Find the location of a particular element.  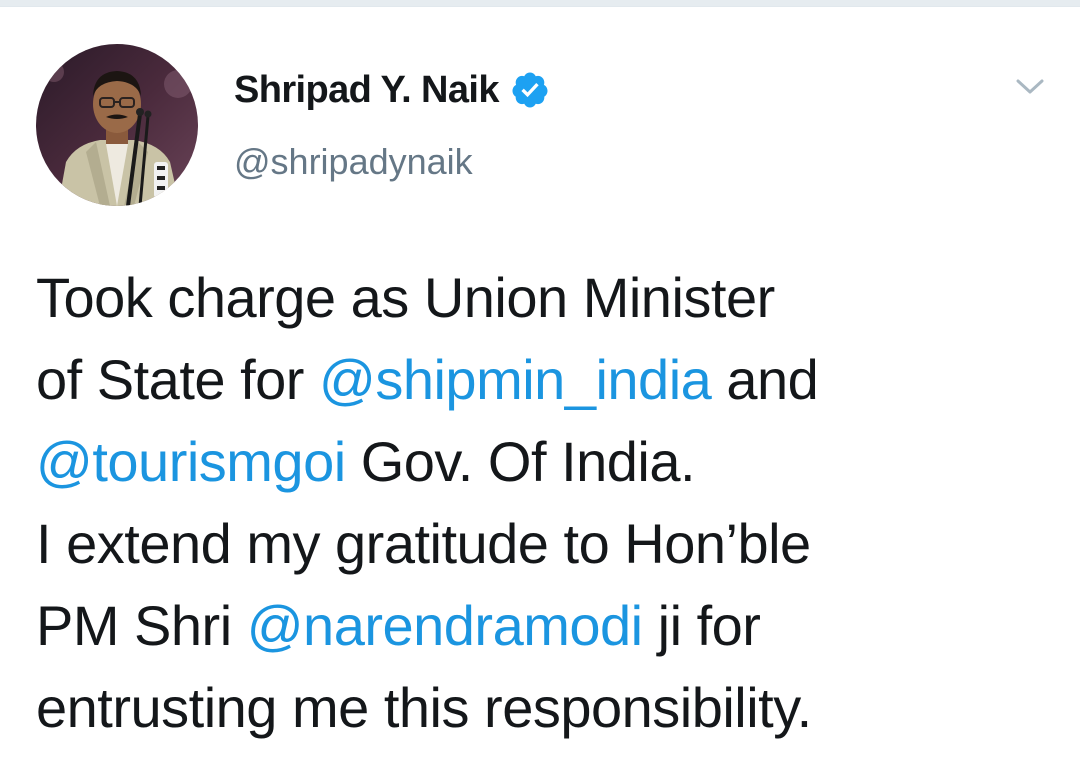

chevron-down-icon is located at coordinates (1030, 86).